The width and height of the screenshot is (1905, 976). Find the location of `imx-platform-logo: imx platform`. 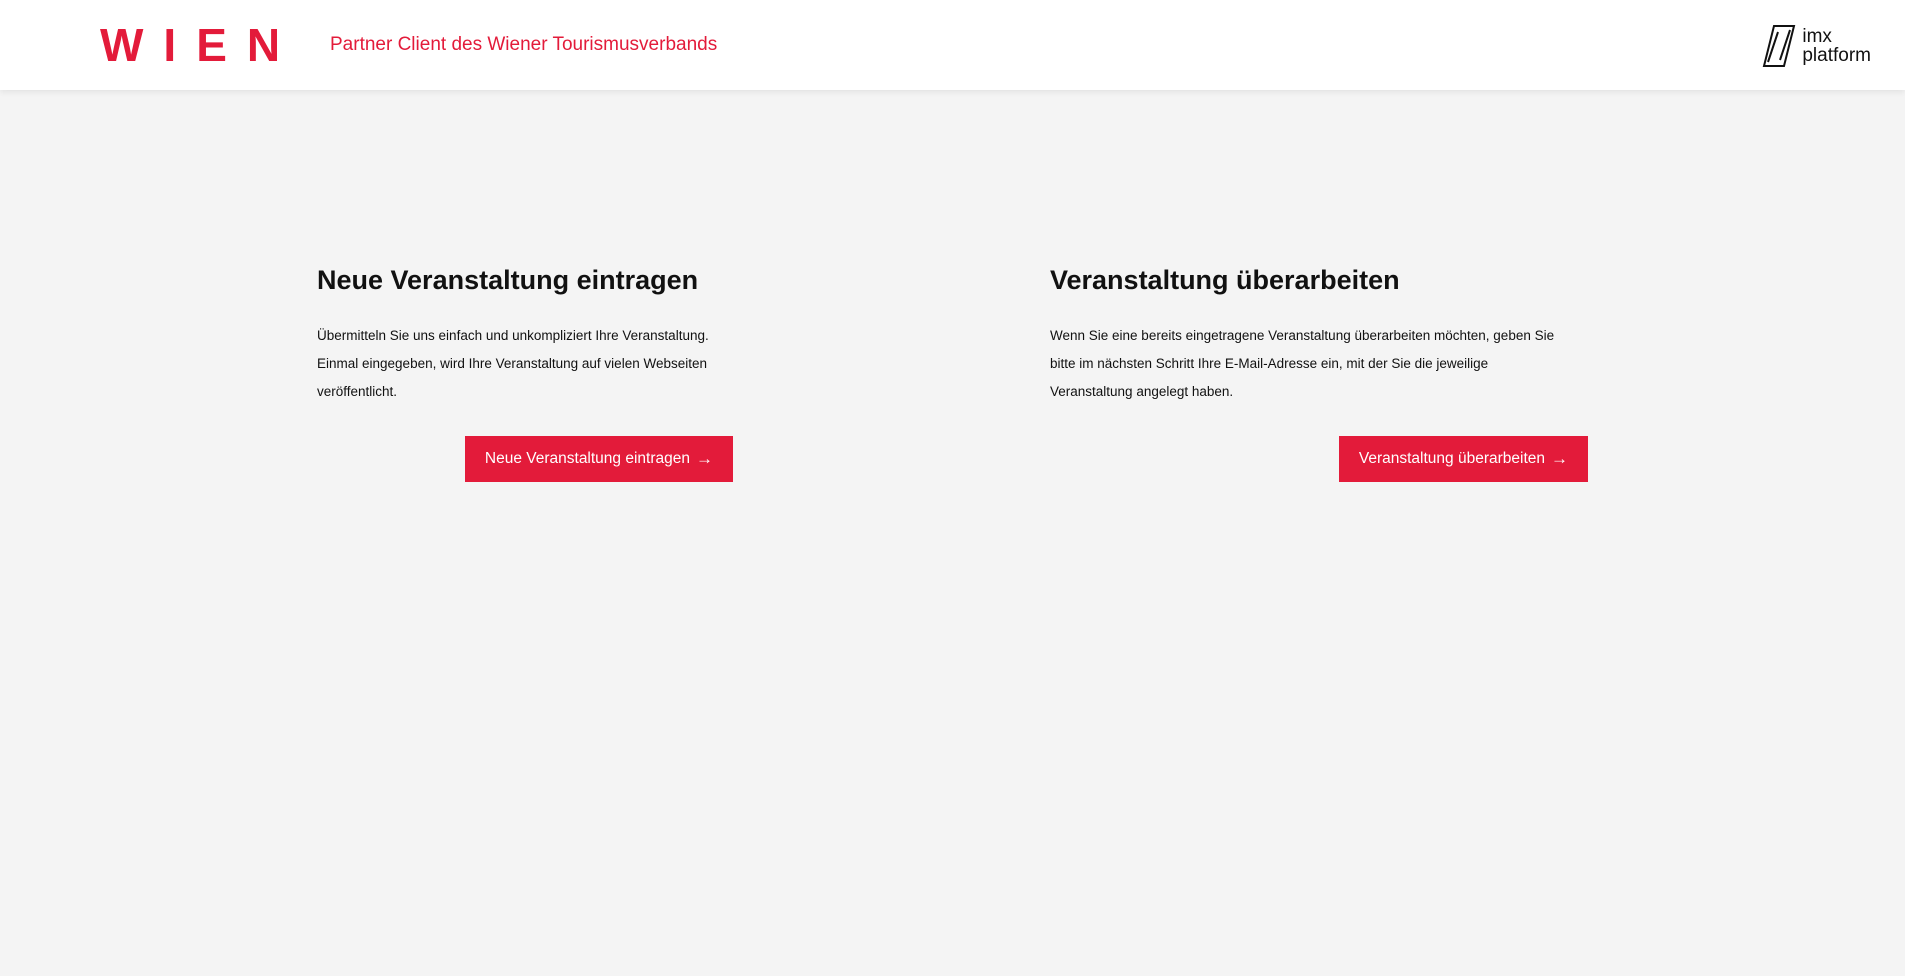

imx-platform-logo: imx platform is located at coordinates (1816, 46).